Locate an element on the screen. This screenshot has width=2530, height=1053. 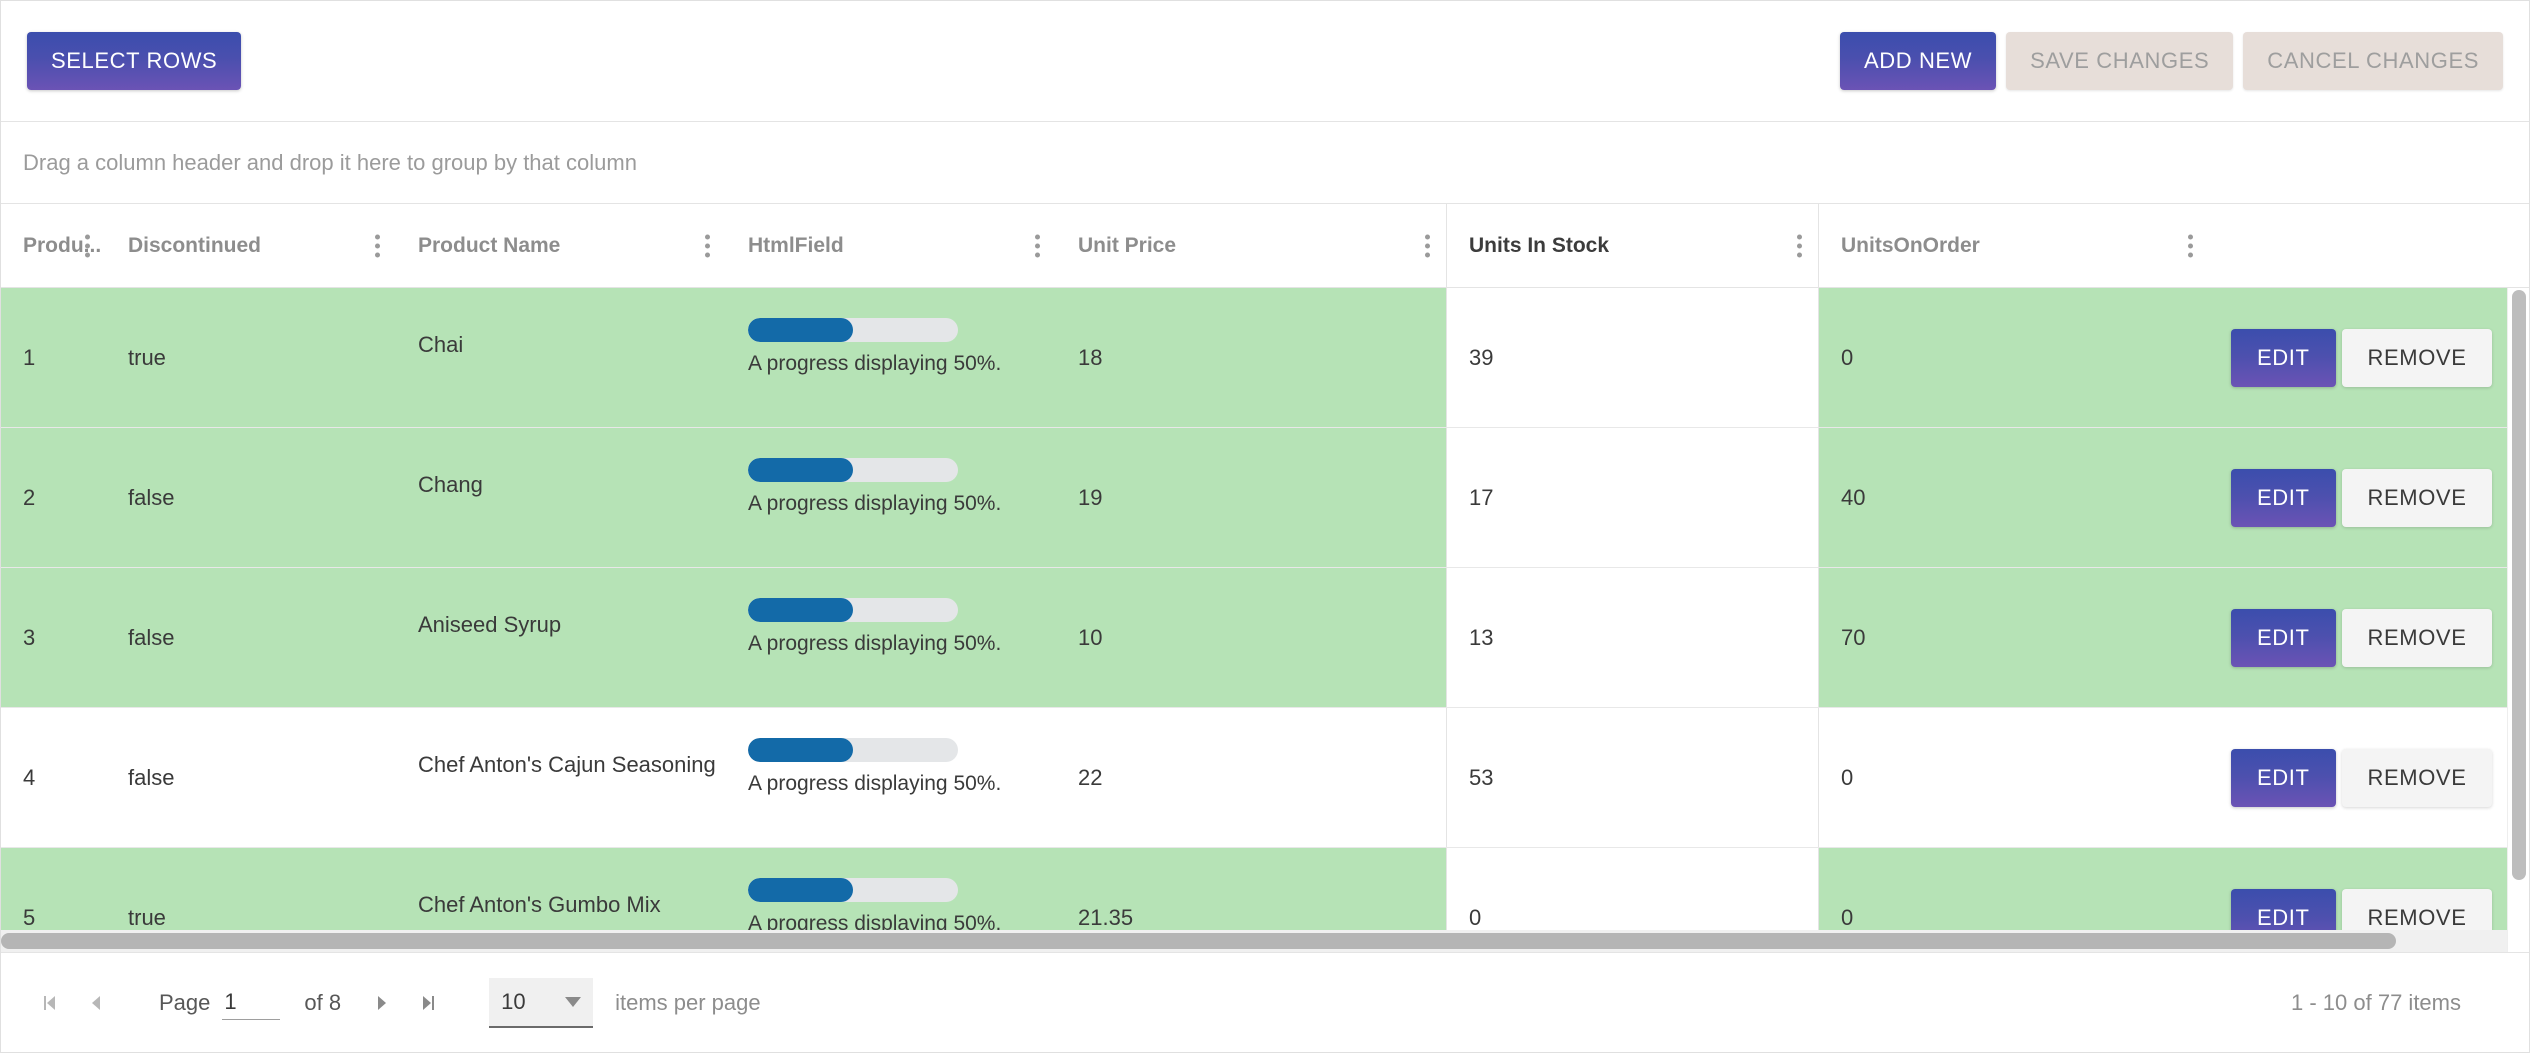
cell-product_name: Chef Anton's Cajun Seasoning is located at coordinates (567, 764).